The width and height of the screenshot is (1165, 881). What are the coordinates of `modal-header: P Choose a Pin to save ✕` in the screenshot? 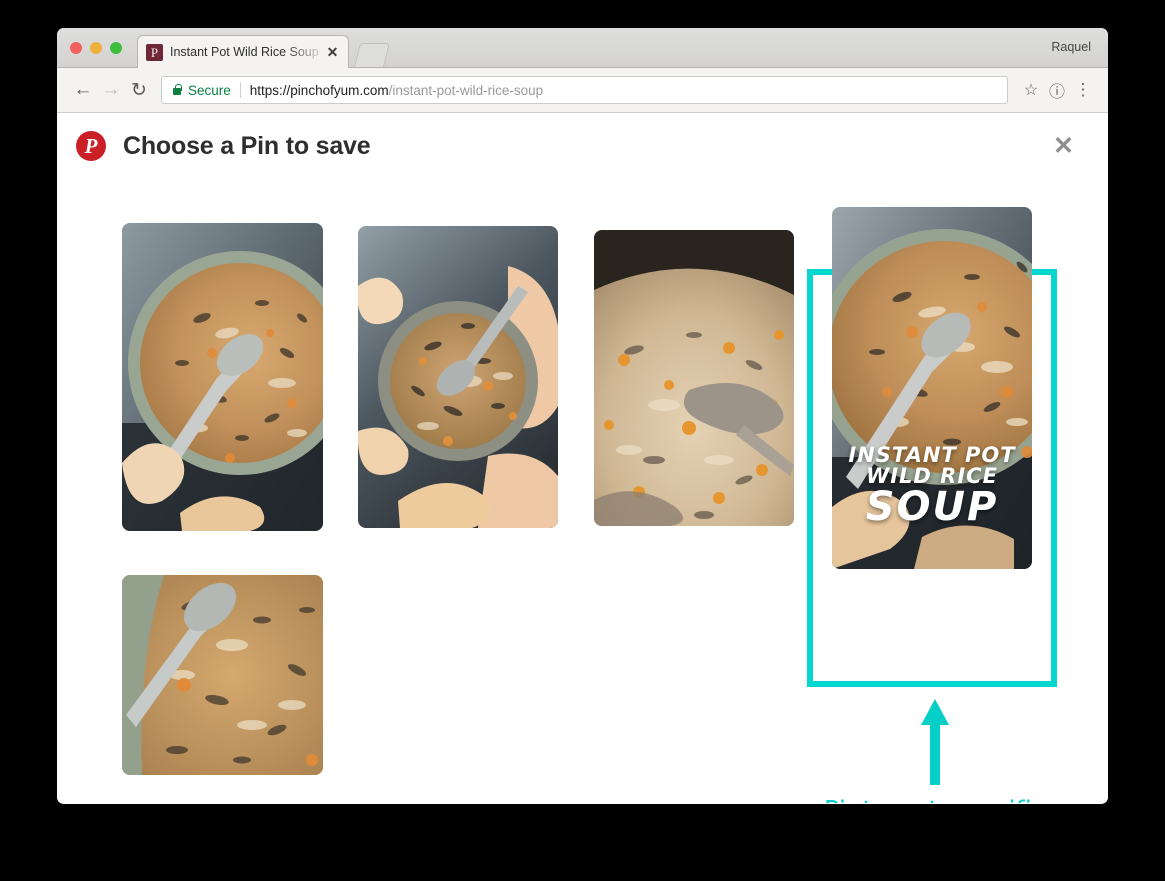 It's located at (582, 146).